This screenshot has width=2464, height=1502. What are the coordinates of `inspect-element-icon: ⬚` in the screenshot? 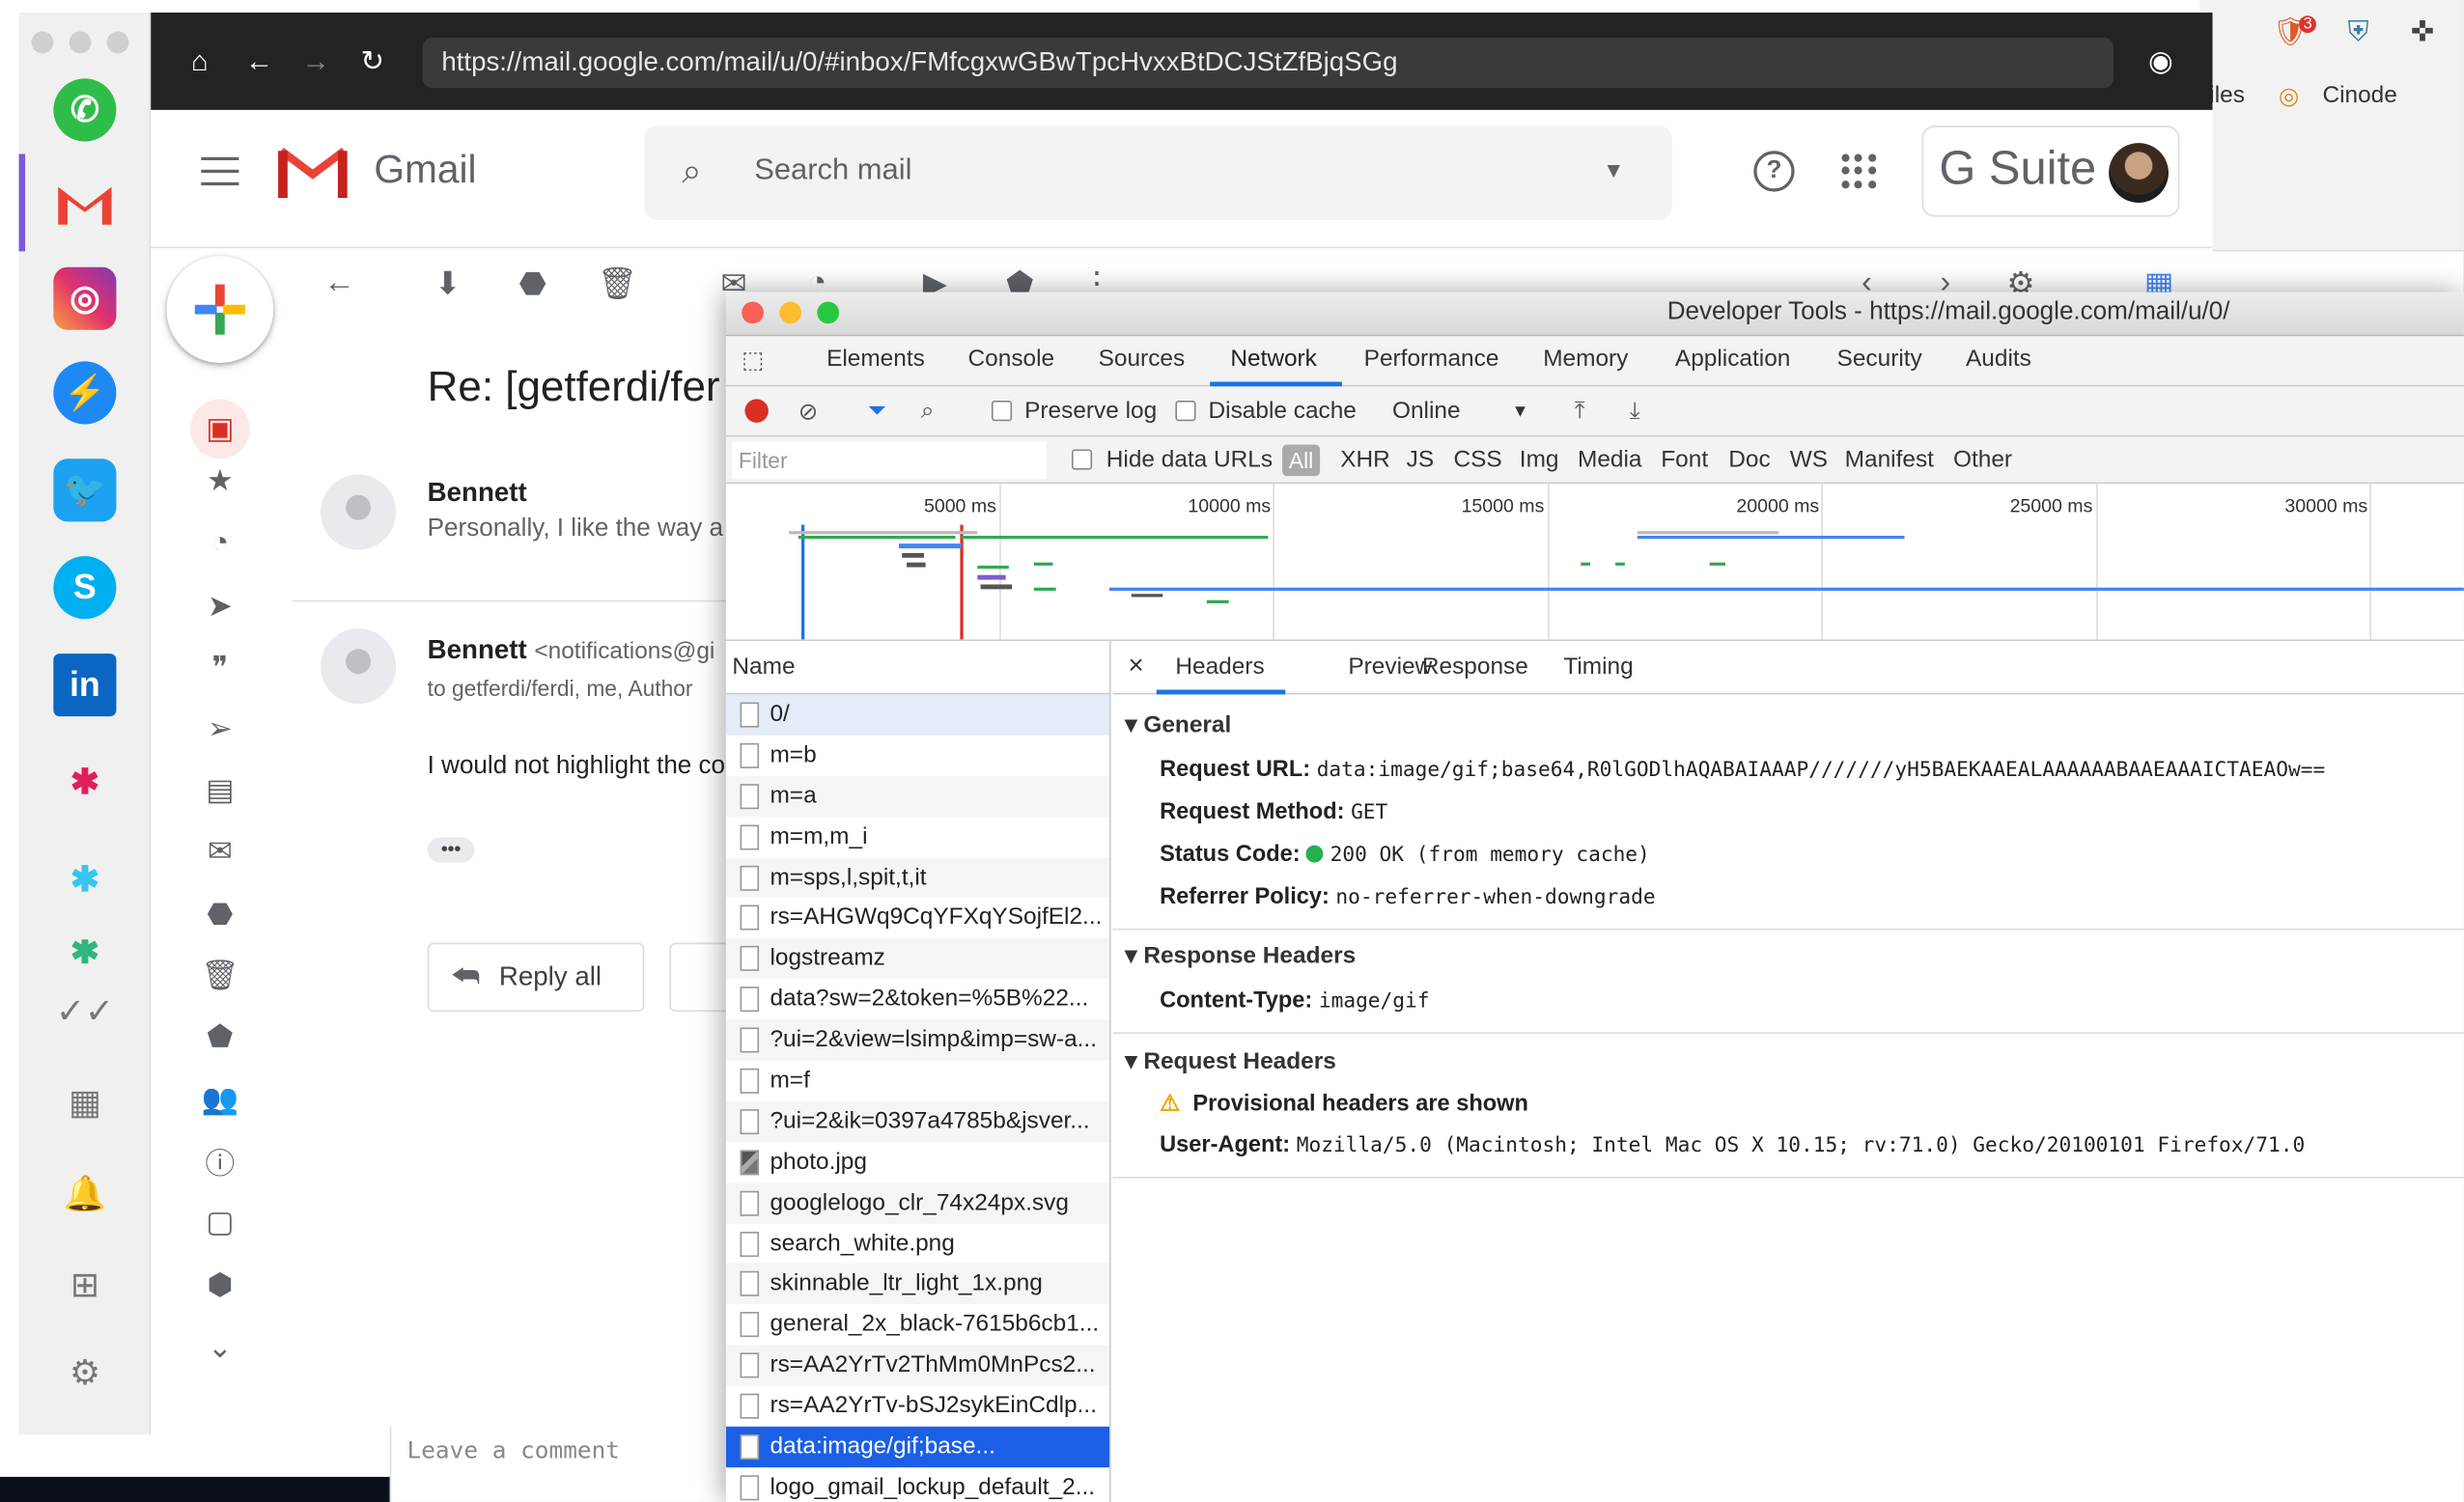 It's located at (753, 361).